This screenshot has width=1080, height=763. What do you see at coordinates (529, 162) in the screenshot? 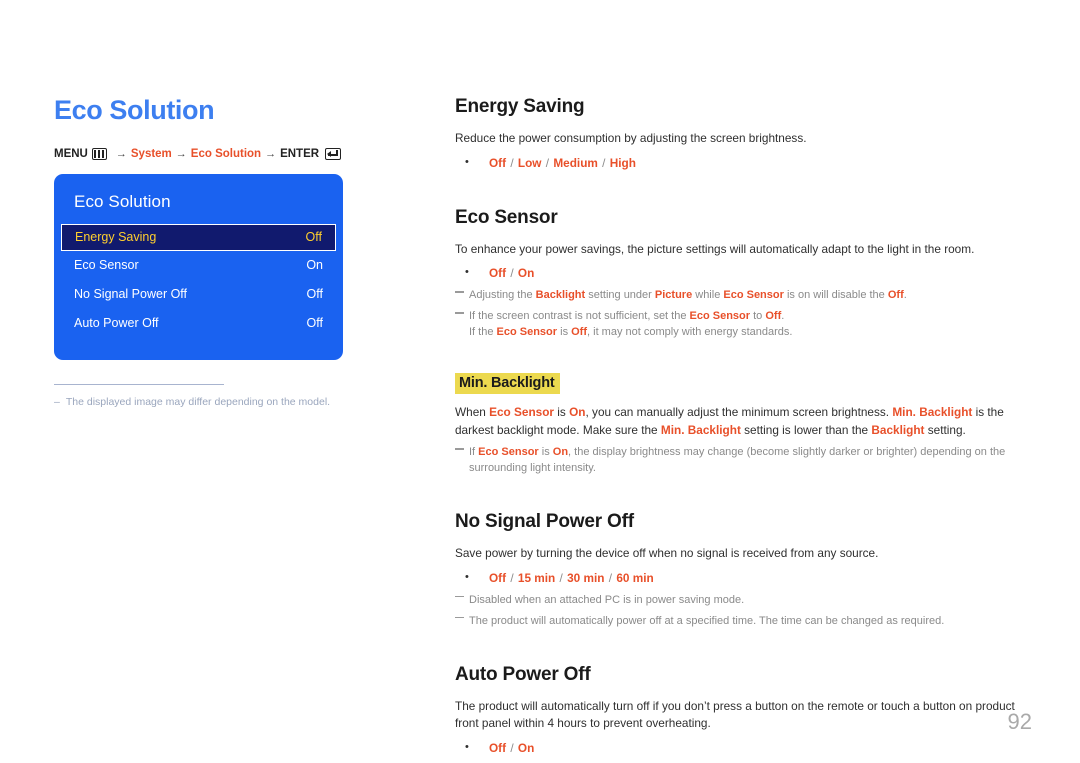
I see `option-value: Low` at bounding box center [529, 162].